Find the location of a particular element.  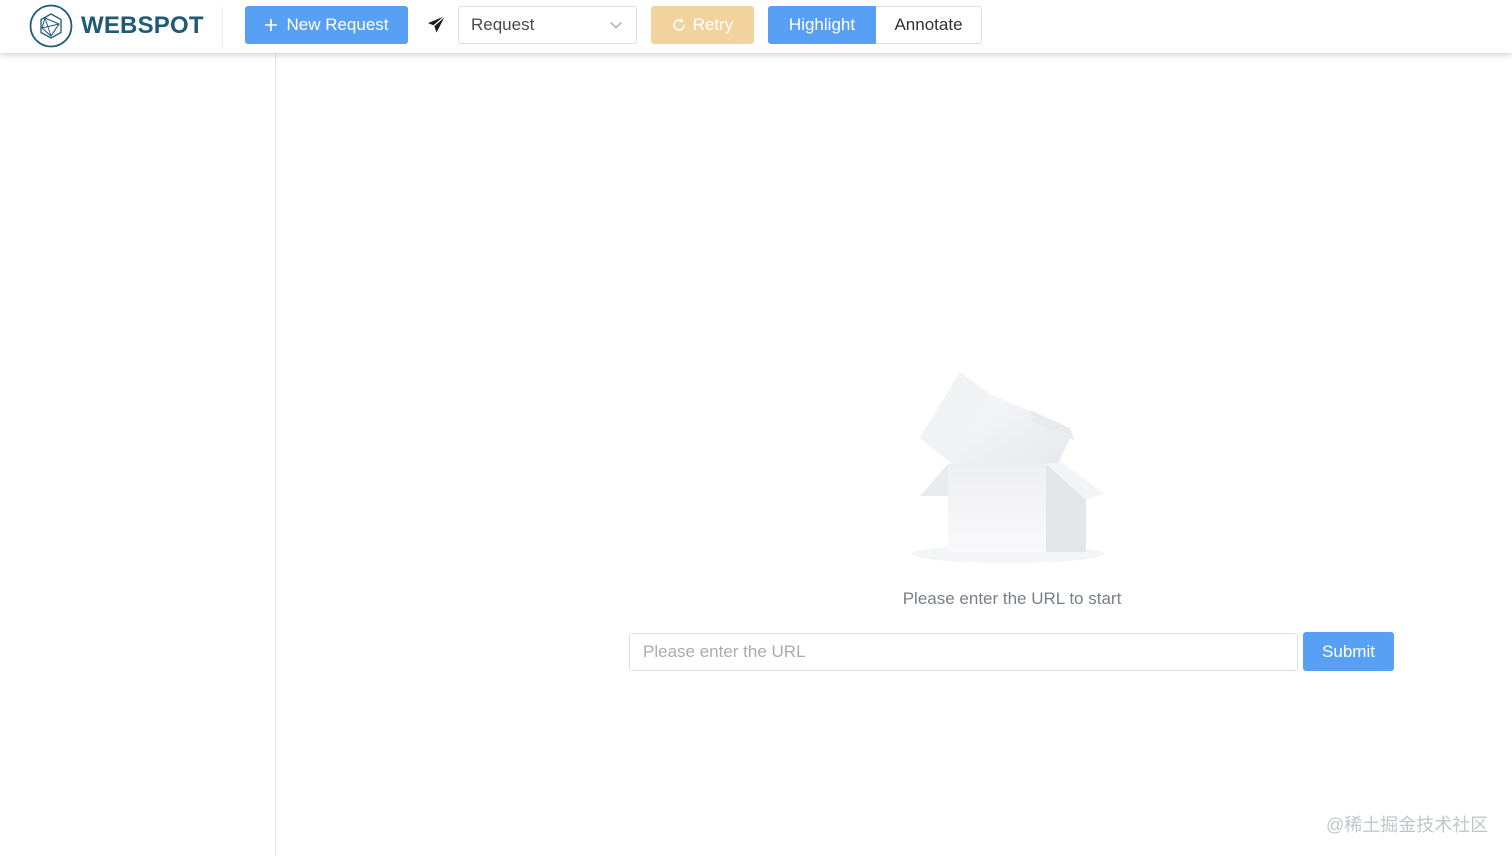

new-request-label: New Request is located at coordinates (337, 24).